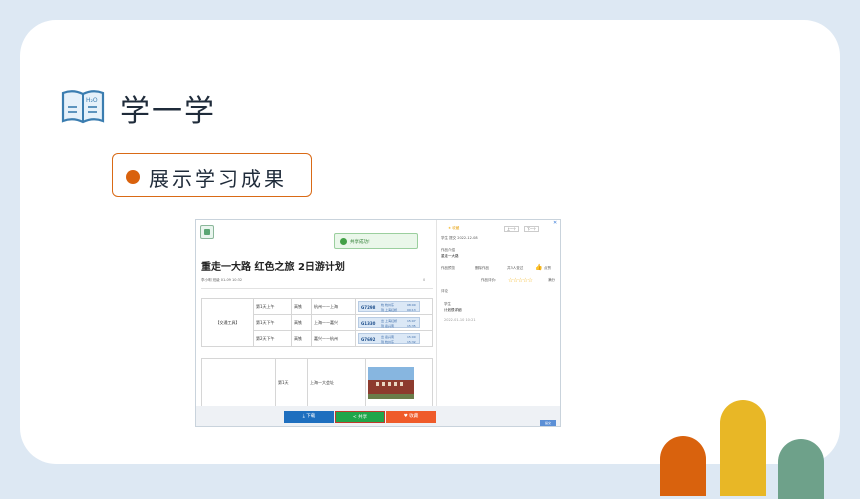  What do you see at coordinates (336, 382) in the screenshot?
I see `table-cell: 上海—大会址` at bounding box center [336, 382].